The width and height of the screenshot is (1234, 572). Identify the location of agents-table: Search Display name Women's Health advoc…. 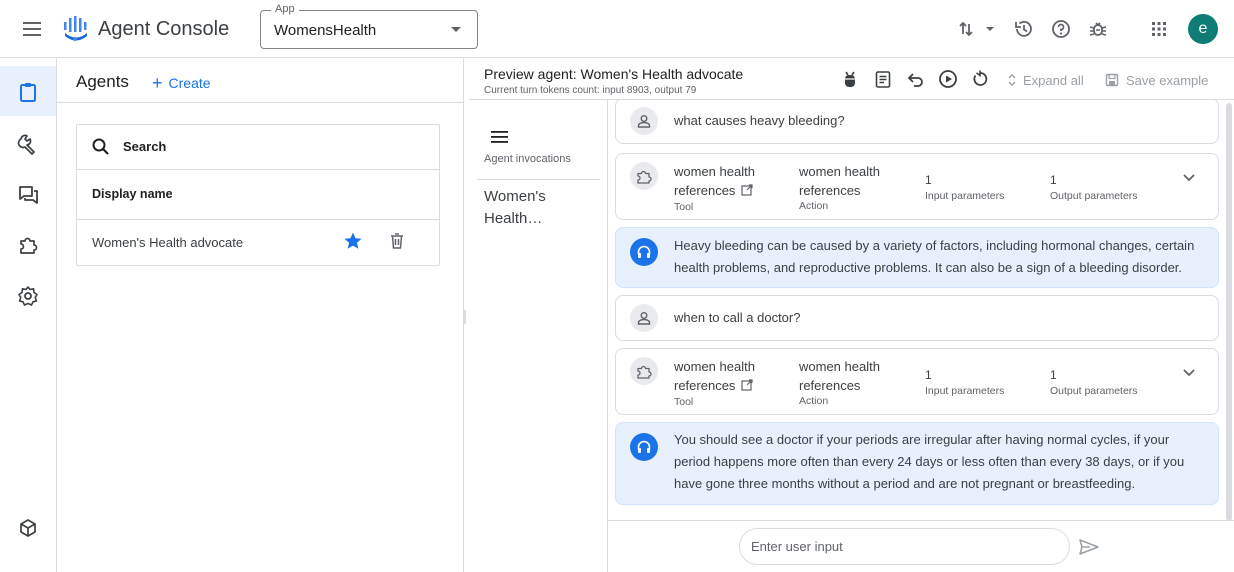
(258, 195).